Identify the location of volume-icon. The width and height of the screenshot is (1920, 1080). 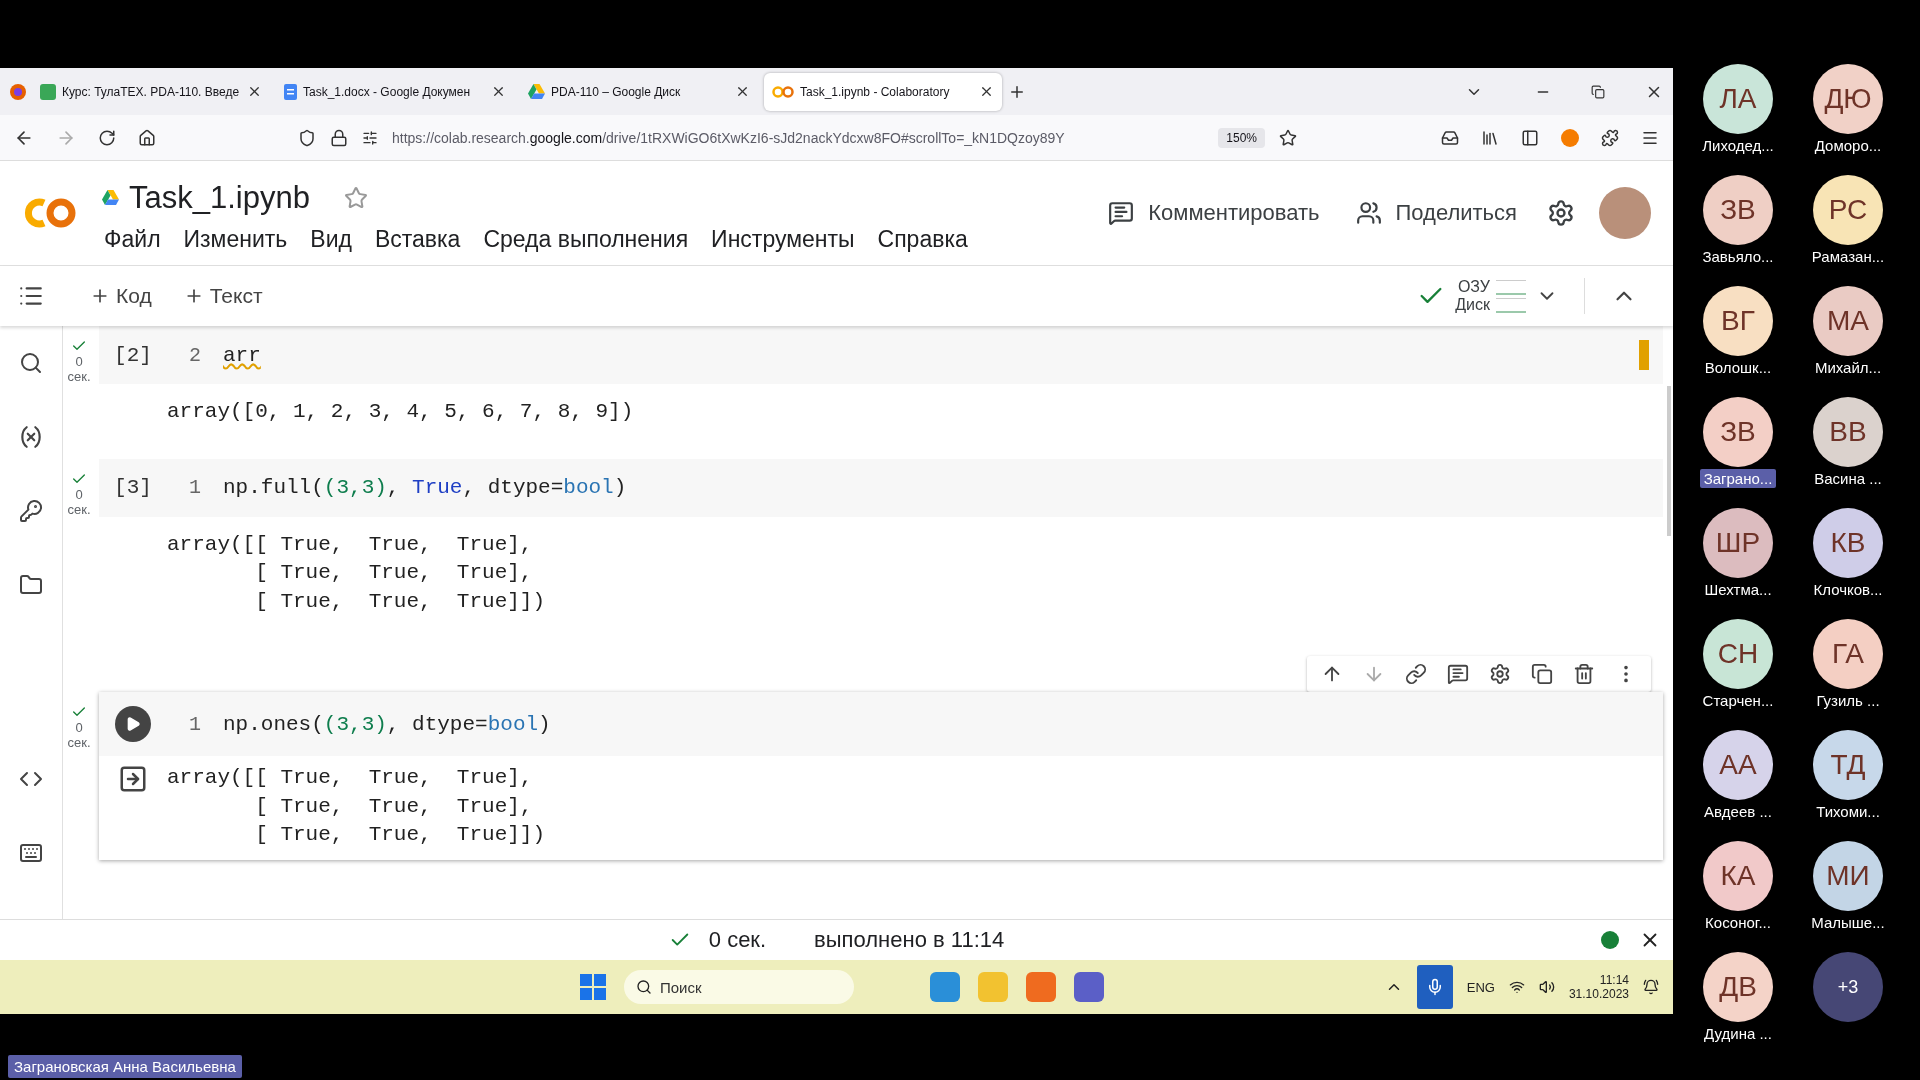
(1546, 987).